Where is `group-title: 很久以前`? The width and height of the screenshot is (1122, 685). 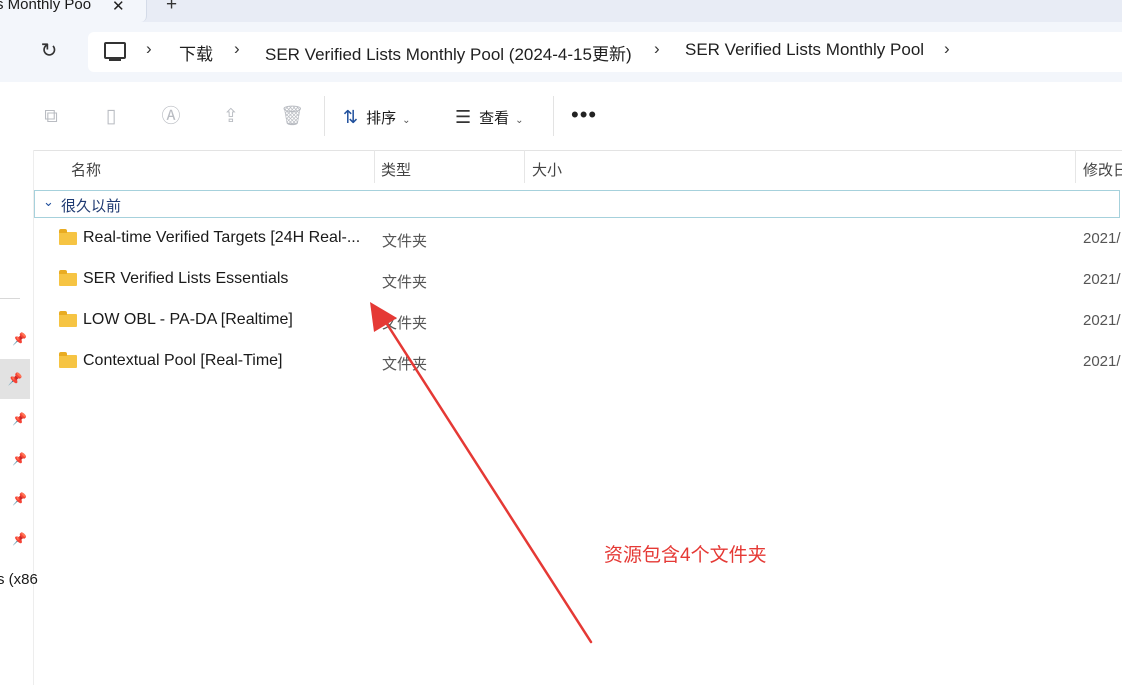 group-title: 很久以前 is located at coordinates (91, 206).